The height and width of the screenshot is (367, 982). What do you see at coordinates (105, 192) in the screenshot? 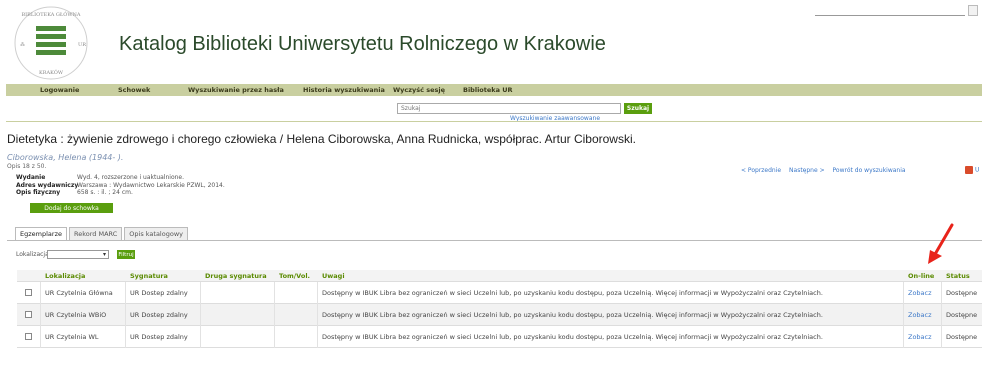
I see `meta-value: 658 s. : il. ; 24 cm.` at bounding box center [105, 192].